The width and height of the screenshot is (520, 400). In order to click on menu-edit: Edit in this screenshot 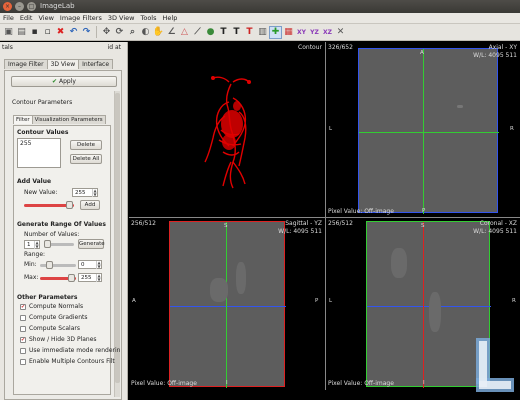, I will do `click(26, 18)`.